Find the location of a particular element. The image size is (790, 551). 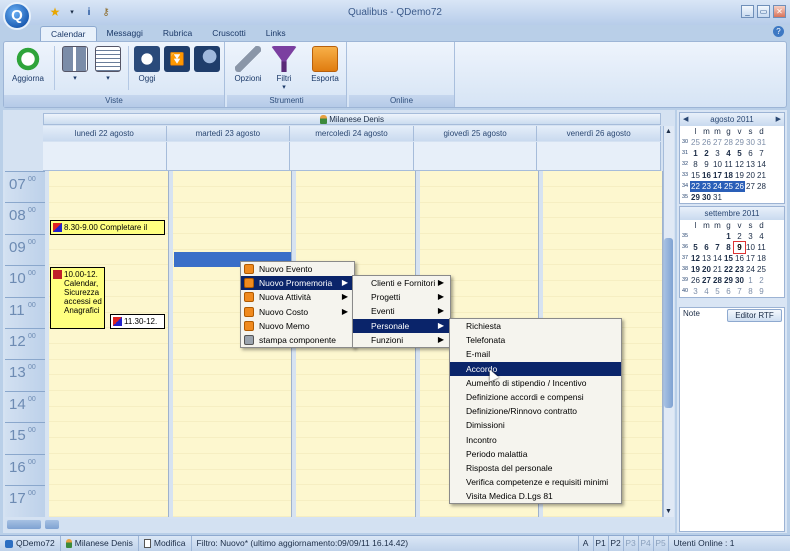

menu-item-telefonata: Telefonata is located at coordinates (535, 340).